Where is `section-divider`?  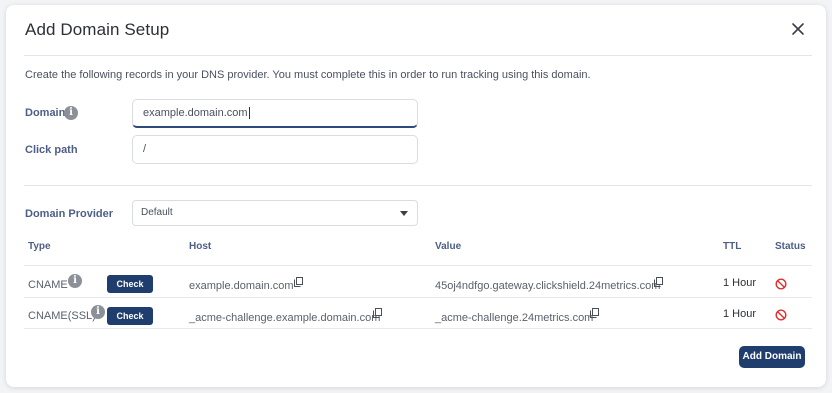
section-divider is located at coordinates (418, 185).